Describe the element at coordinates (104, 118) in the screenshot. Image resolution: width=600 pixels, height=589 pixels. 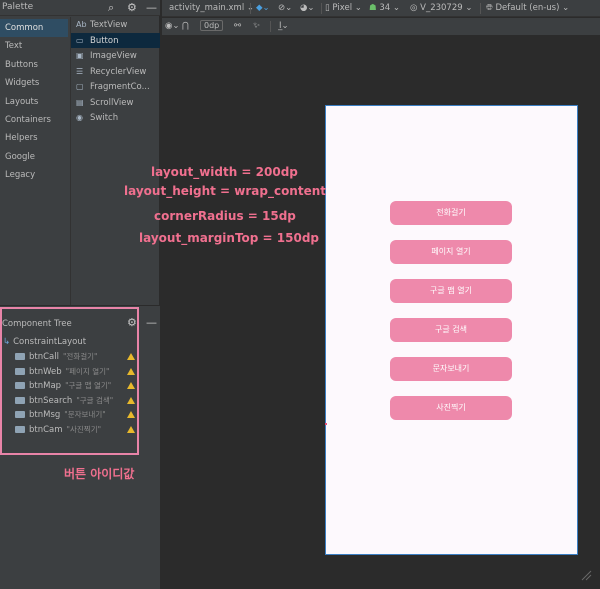
I see `palette-item-label: Switch` at that location.